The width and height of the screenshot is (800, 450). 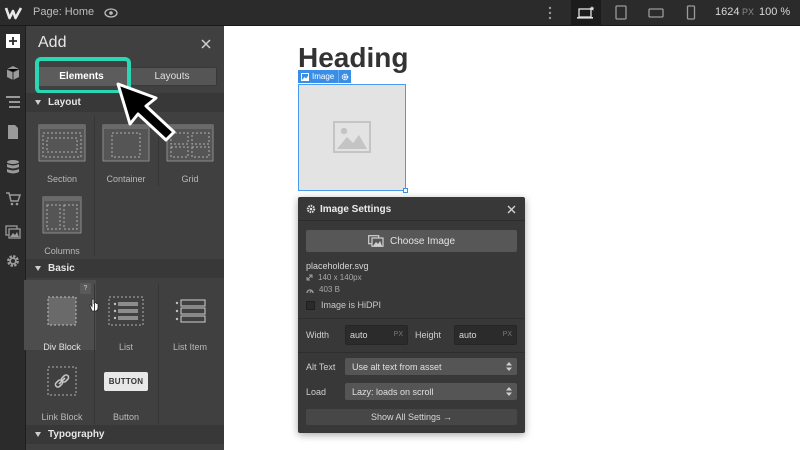 What do you see at coordinates (13, 102) in the screenshot?
I see `navigator-icon` at bounding box center [13, 102].